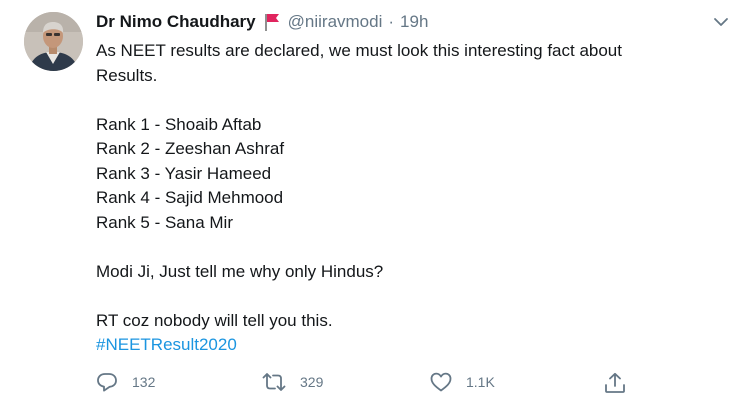 This screenshot has height=404, width=749. I want to click on reply-icon, so click(107, 382).